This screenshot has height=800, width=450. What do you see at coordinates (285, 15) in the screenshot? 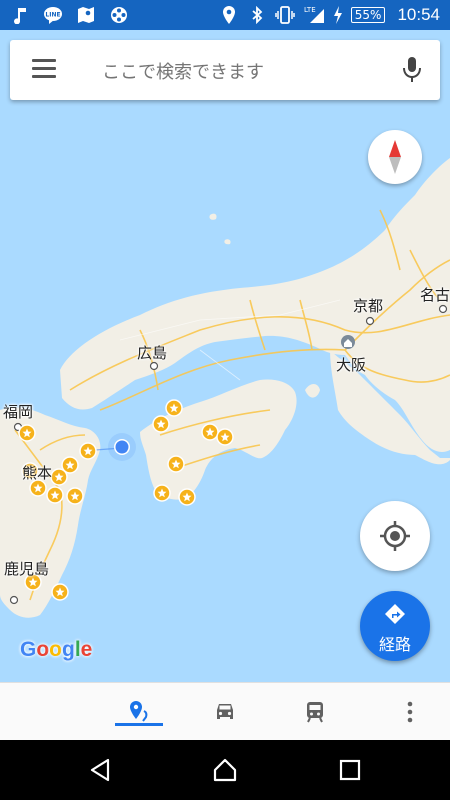
I see `vibrate-icon` at bounding box center [285, 15].